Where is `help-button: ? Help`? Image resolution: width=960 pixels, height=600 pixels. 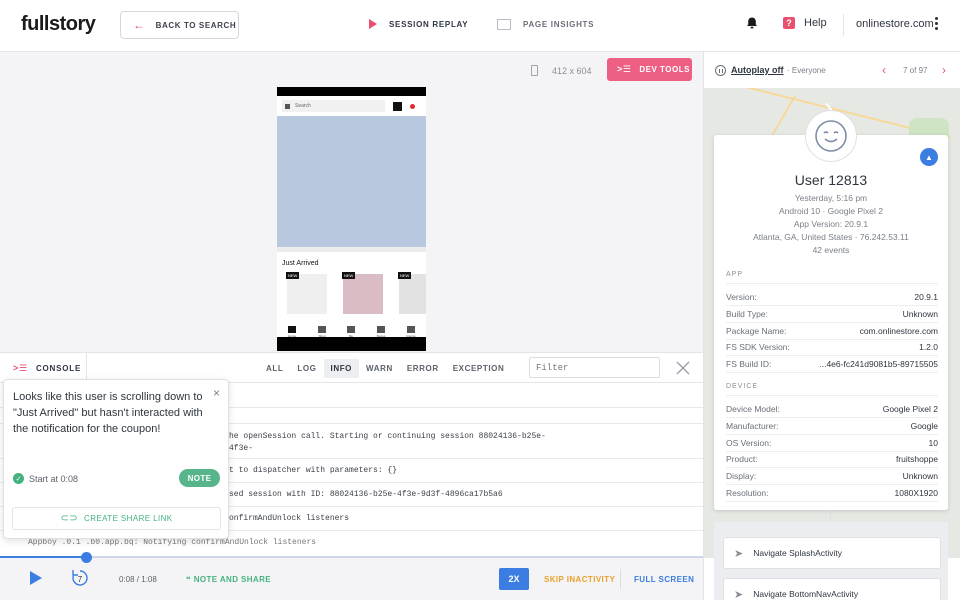
help-button: ? Help is located at coordinates (805, 23).